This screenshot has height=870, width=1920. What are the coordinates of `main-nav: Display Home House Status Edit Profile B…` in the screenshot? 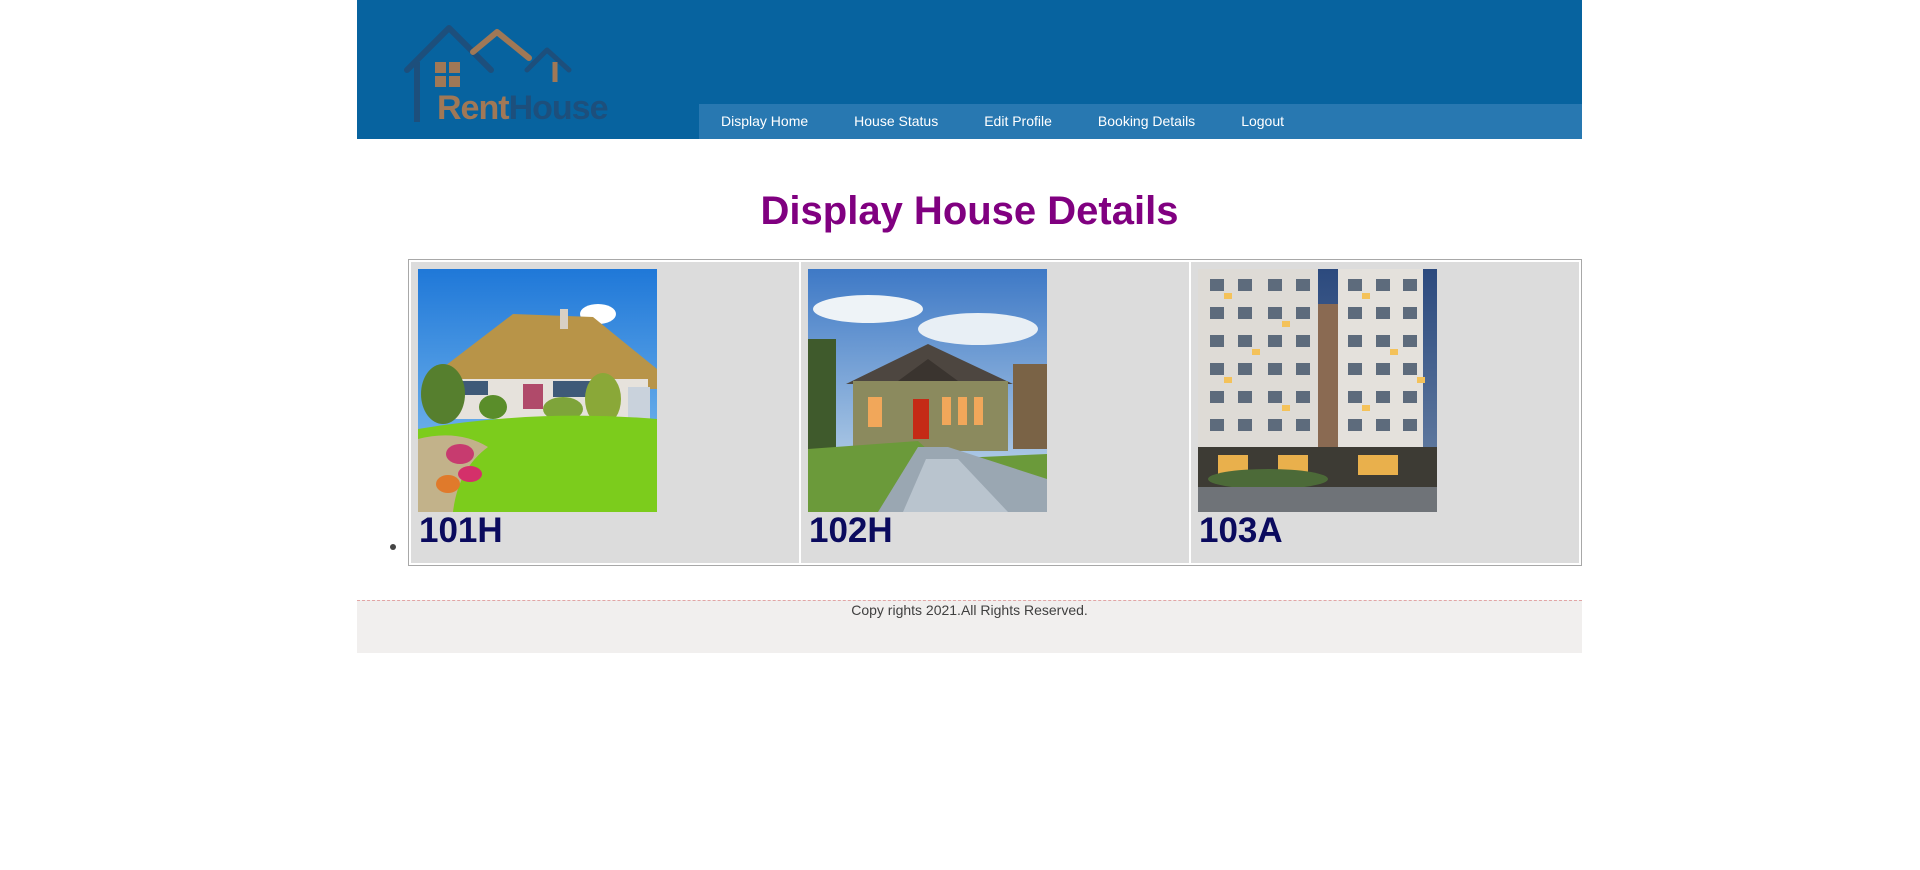 It's located at (1140, 121).